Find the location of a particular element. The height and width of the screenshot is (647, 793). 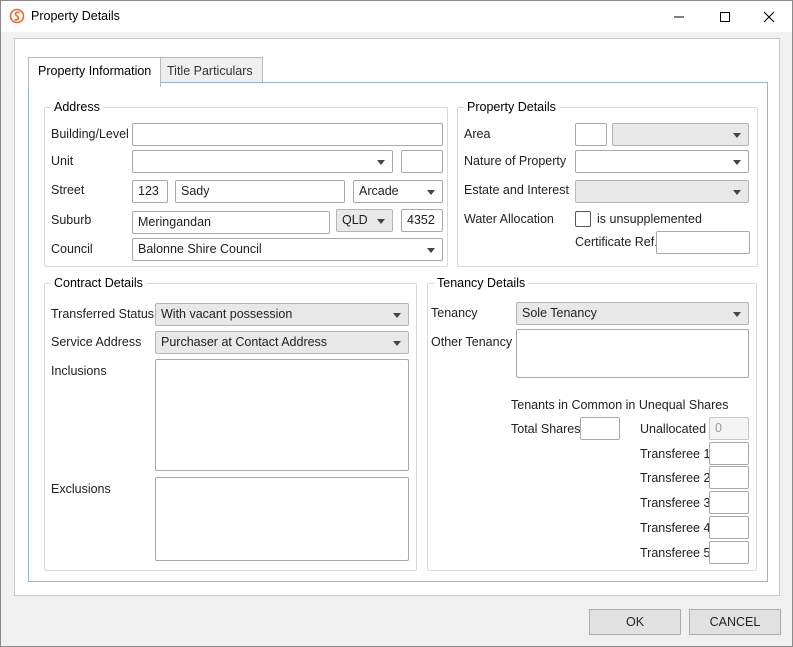

area-unit-dropdown is located at coordinates (680, 134).